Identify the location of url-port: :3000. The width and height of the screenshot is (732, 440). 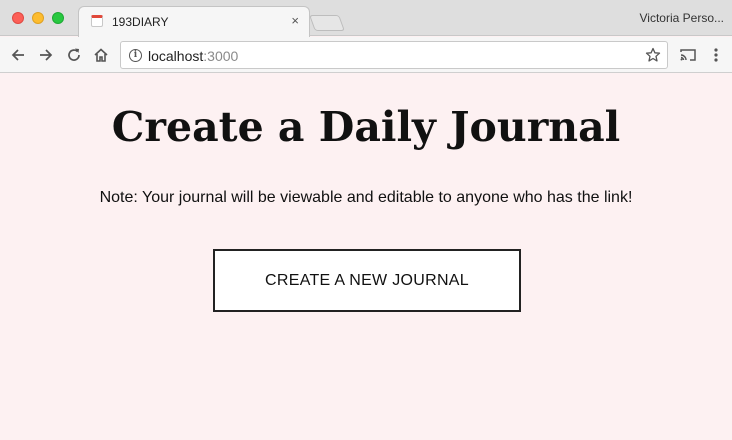
(221, 56).